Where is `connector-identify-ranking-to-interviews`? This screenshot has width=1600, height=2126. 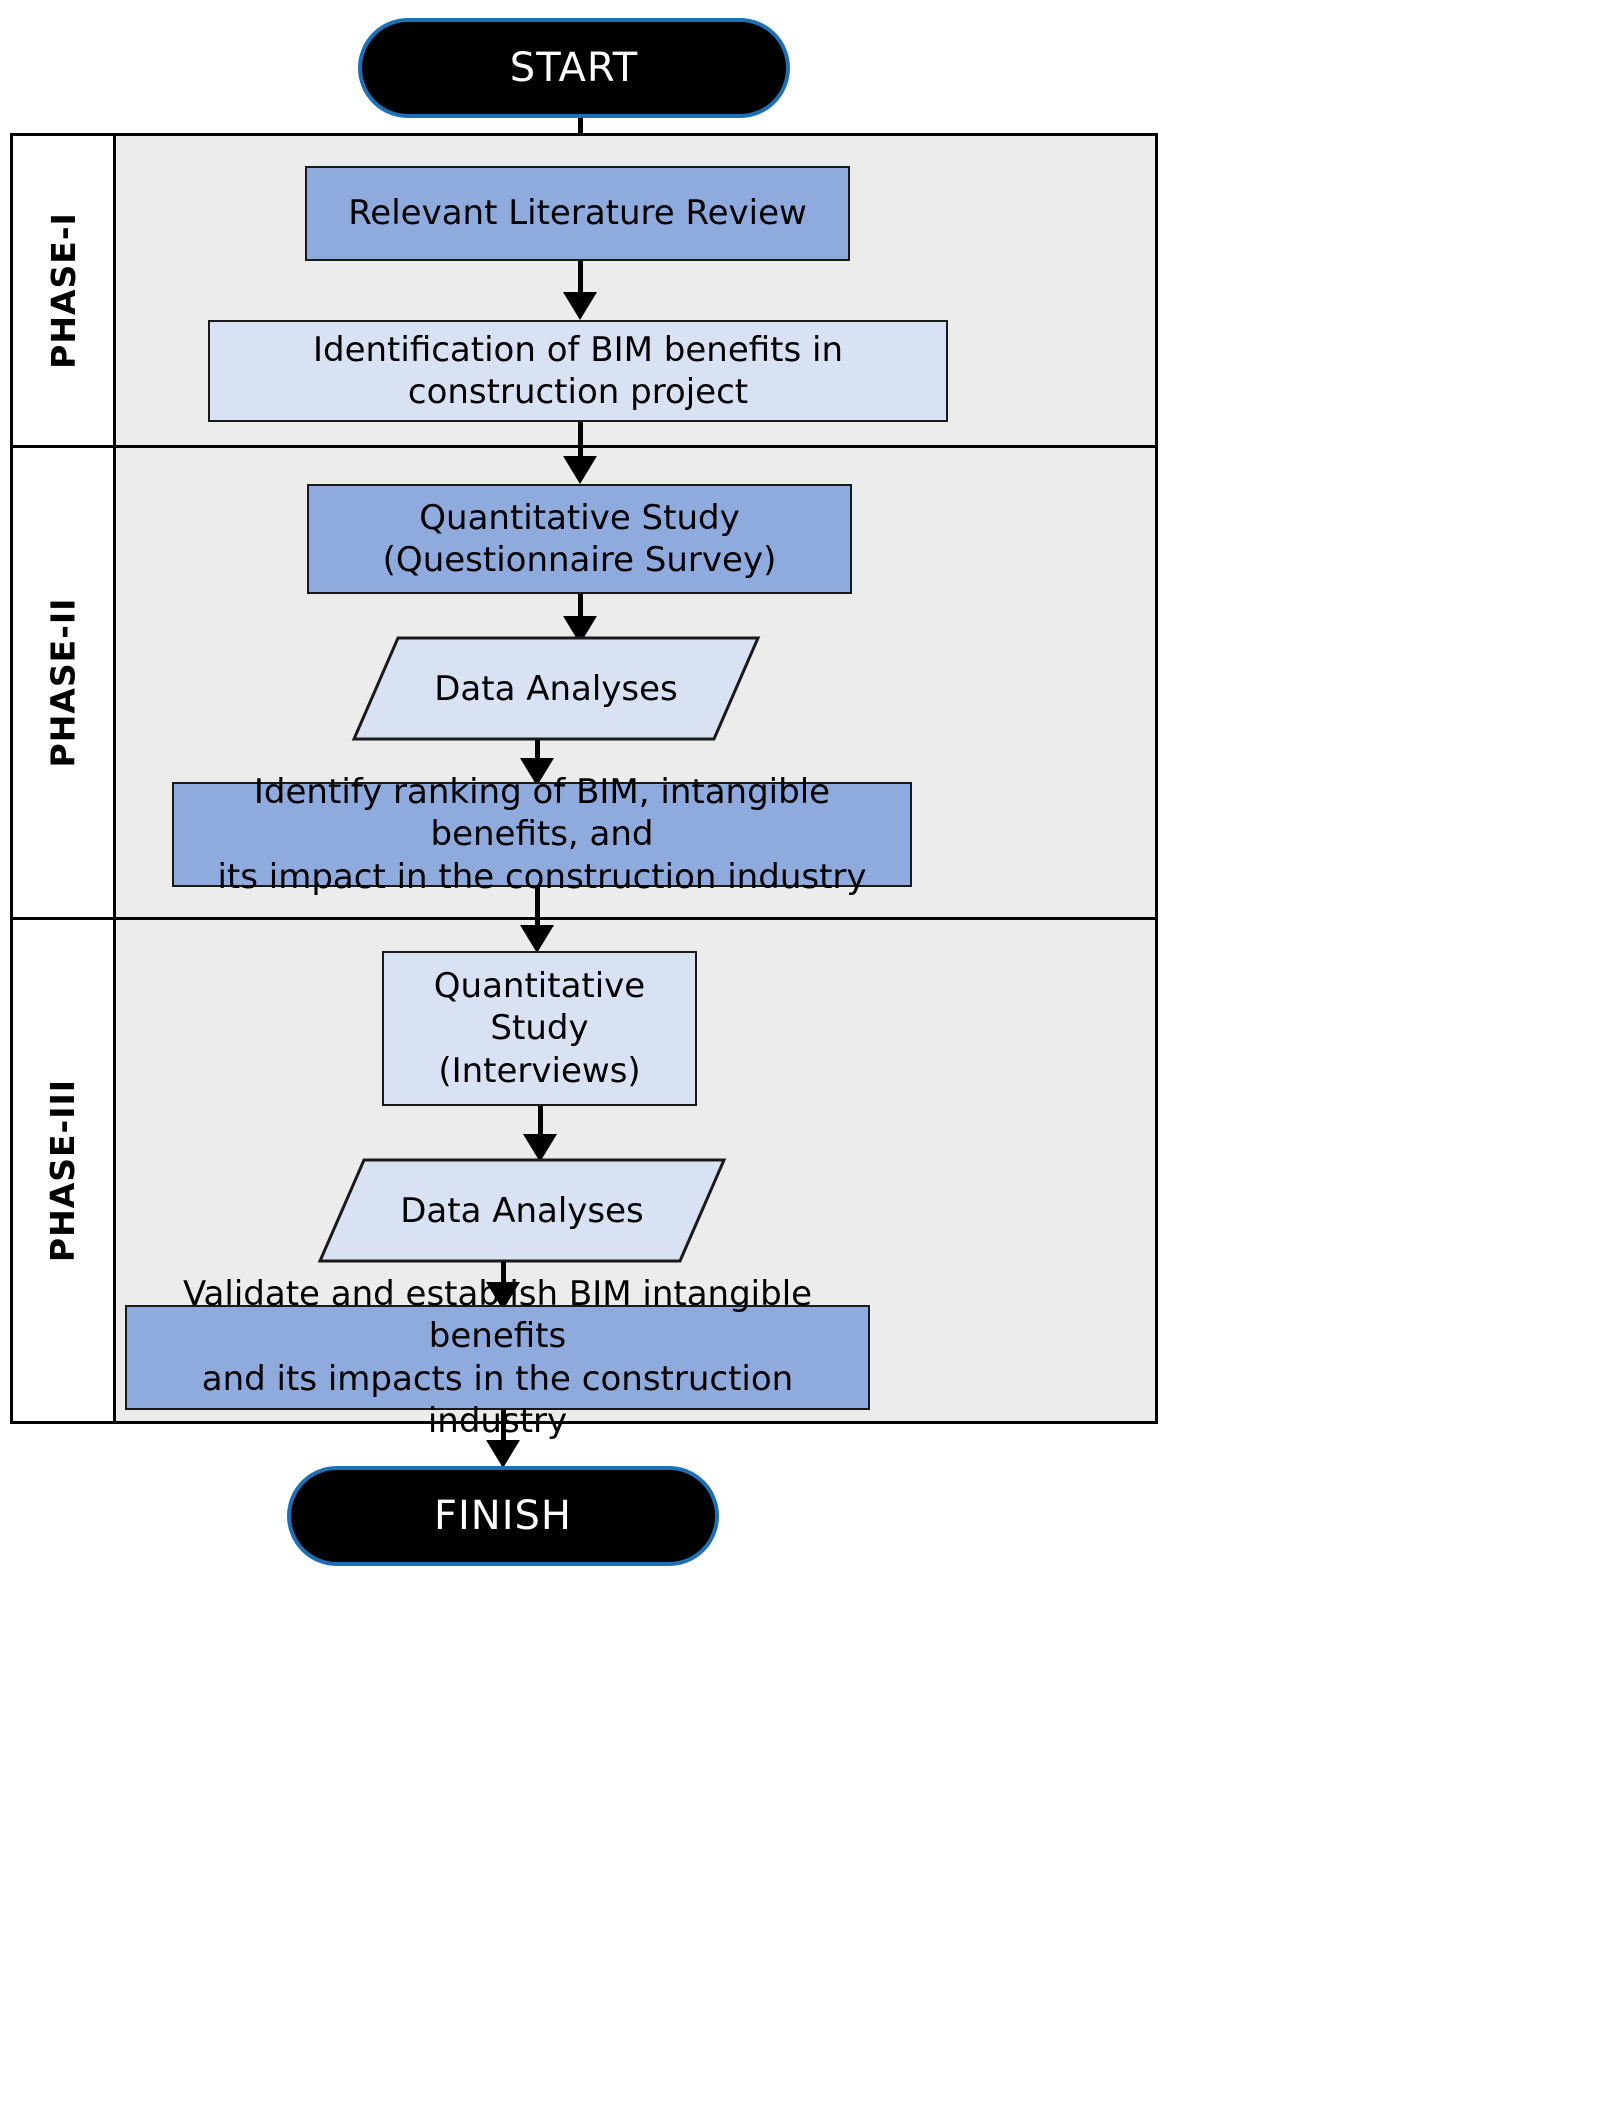 connector-identify-ranking-to-interviews is located at coordinates (537, 920).